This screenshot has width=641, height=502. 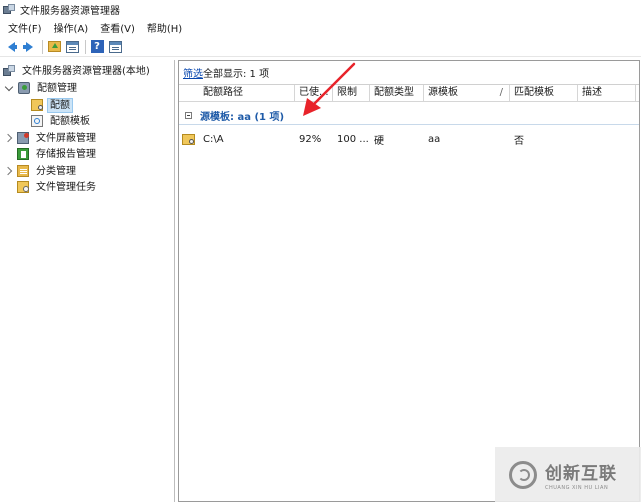 What do you see at coordinates (581, 473) in the screenshot?
I see `watermark-text: 创新互联` at bounding box center [581, 473].